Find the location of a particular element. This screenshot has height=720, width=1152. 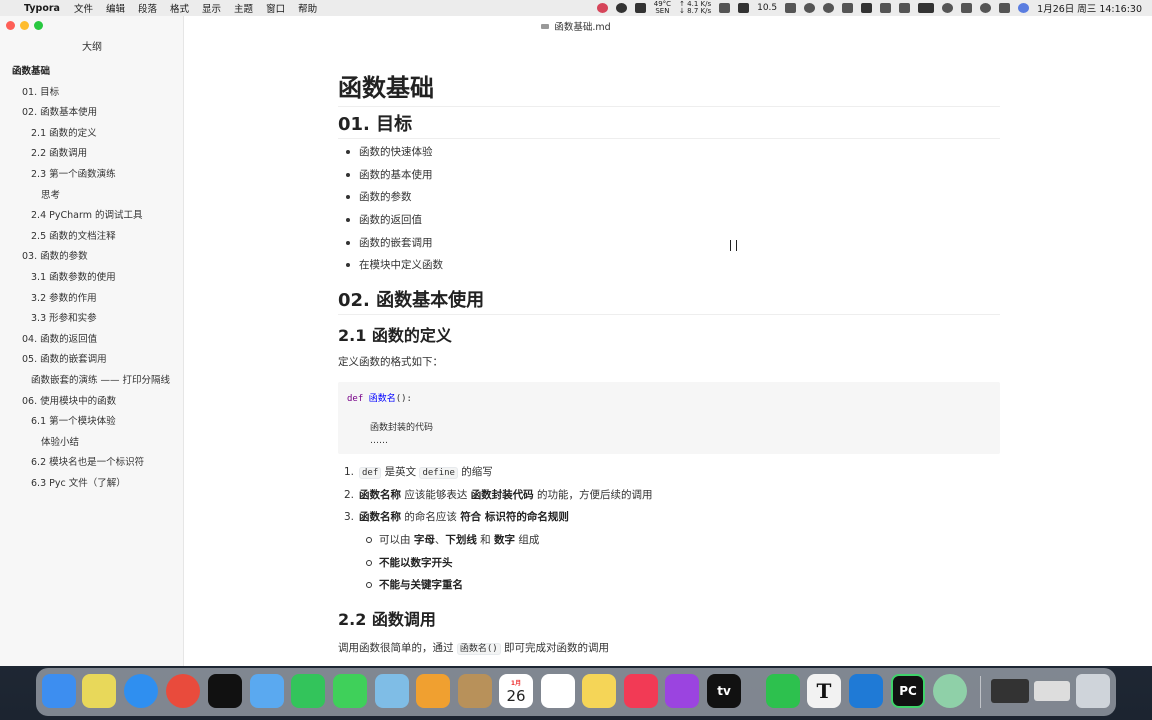

outline-item: 01. 目标 is located at coordinates (92, 93).